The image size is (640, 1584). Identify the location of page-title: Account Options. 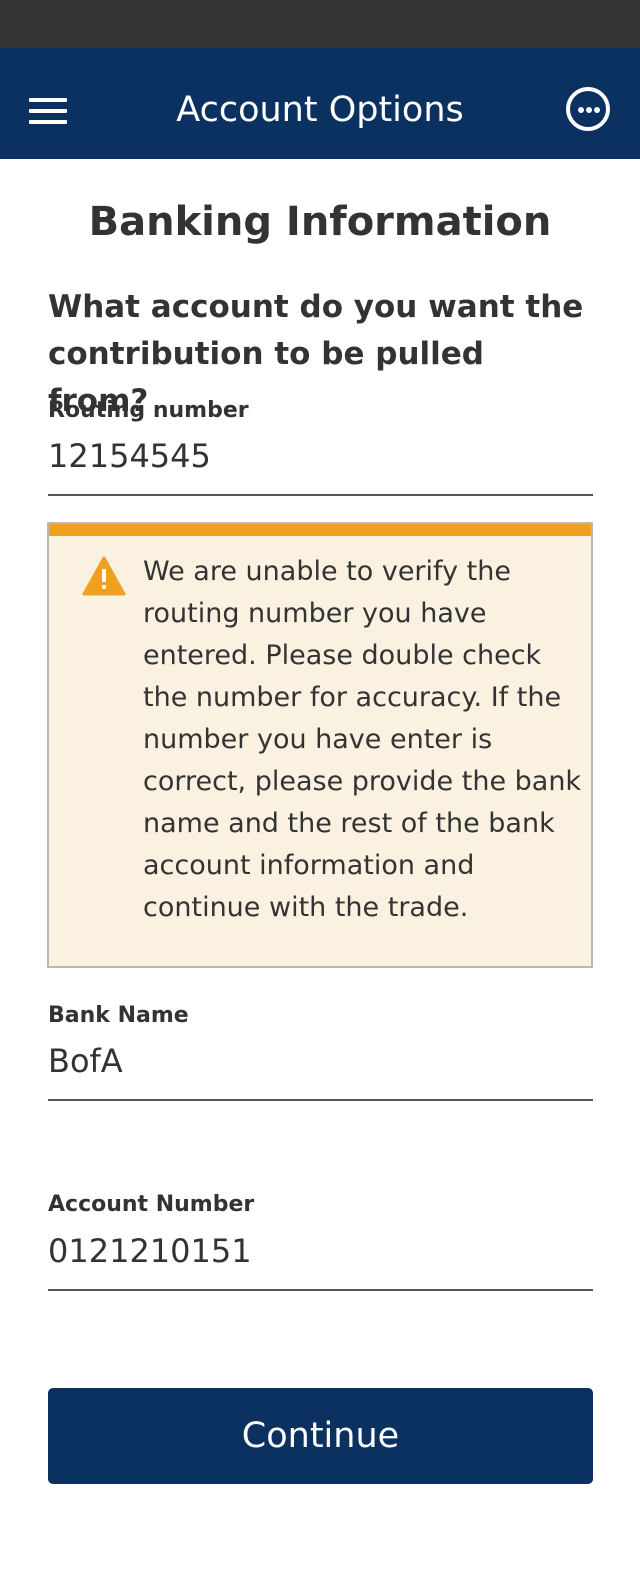
(320, 110).